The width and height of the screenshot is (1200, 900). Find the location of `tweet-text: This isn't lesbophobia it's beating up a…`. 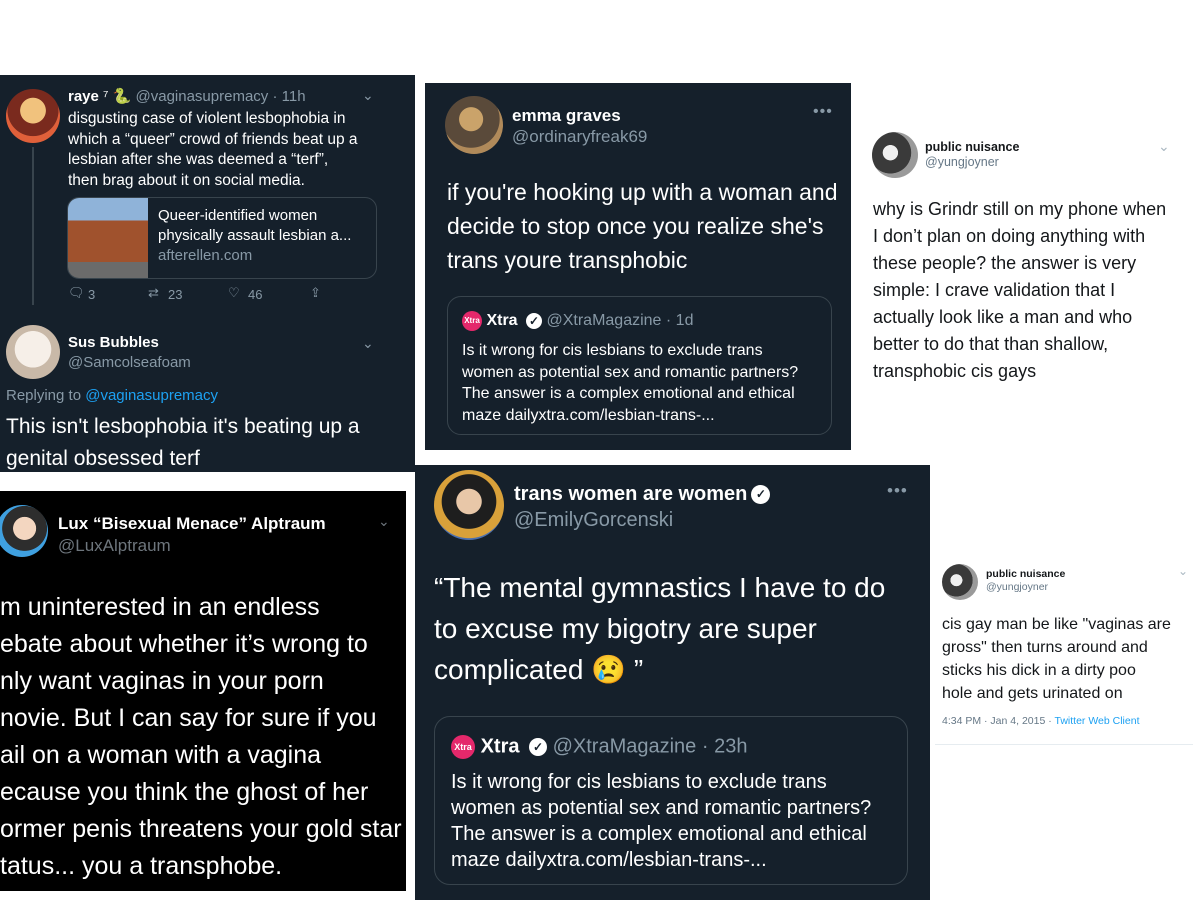

tweet-text: This isn't lesbophobia it's beating up a… is located at coordinates (183, 442).